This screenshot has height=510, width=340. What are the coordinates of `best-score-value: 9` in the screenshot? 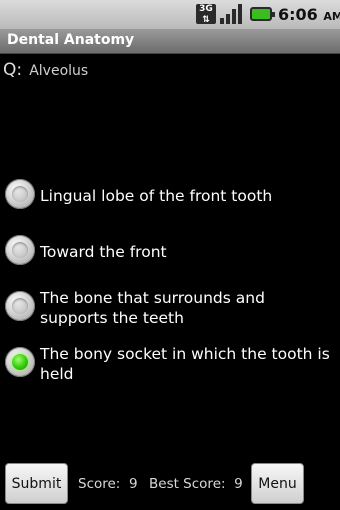 It's located at (238, 484).